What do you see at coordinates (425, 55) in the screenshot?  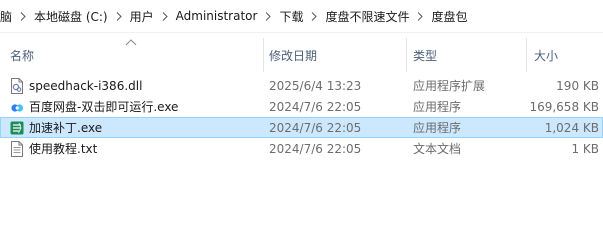 I see `column-header-type: 类型` at bounding box center [425, 55].